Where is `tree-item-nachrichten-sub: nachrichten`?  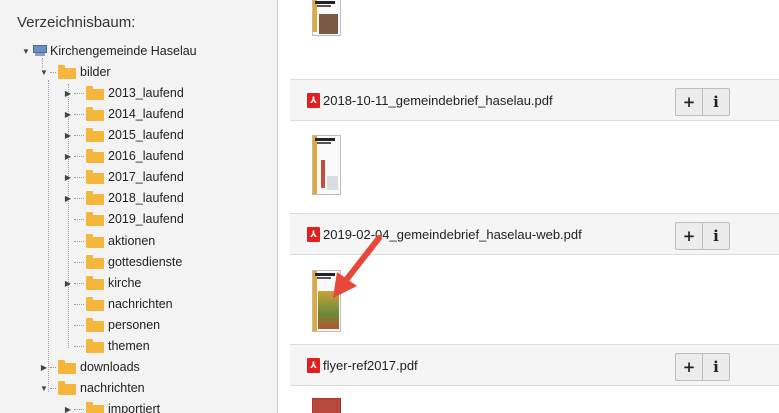
tree-item-nachrichten-sub: nachrichten is located at coordinates (118, 304).